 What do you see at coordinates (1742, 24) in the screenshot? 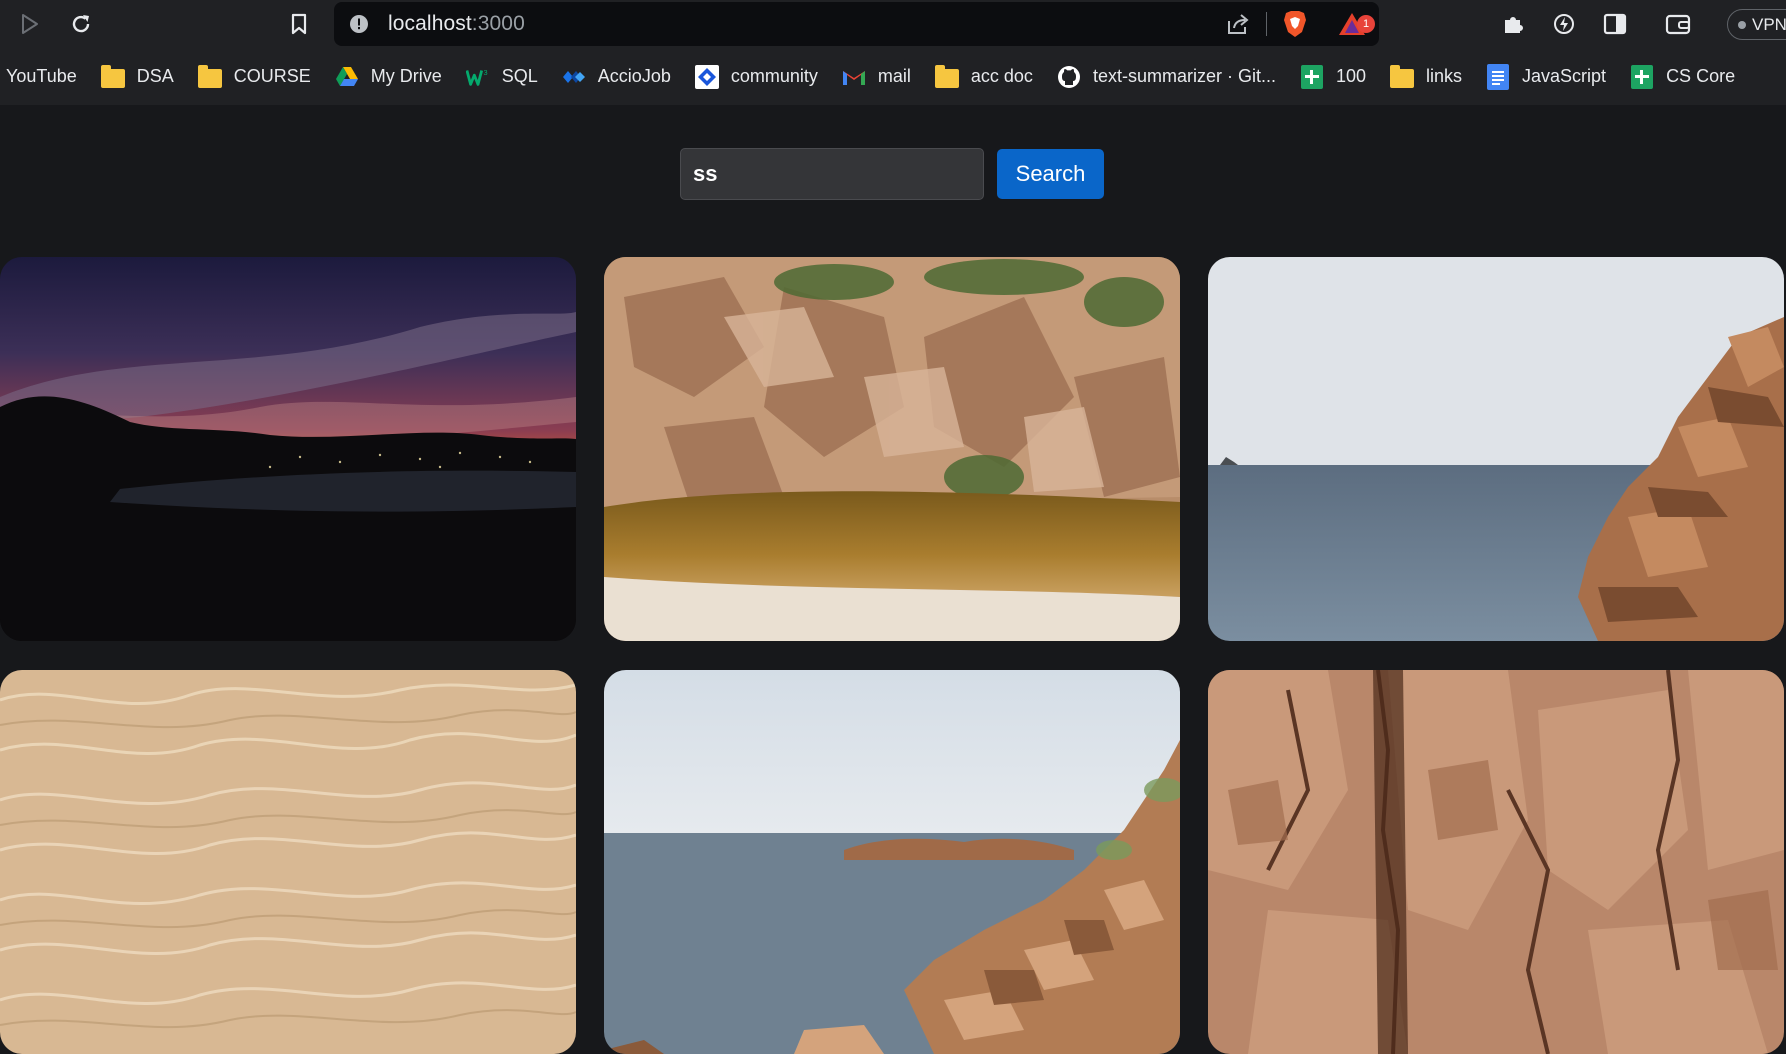
I see `vpn-status-dot` at bounding box center [1742, 24].